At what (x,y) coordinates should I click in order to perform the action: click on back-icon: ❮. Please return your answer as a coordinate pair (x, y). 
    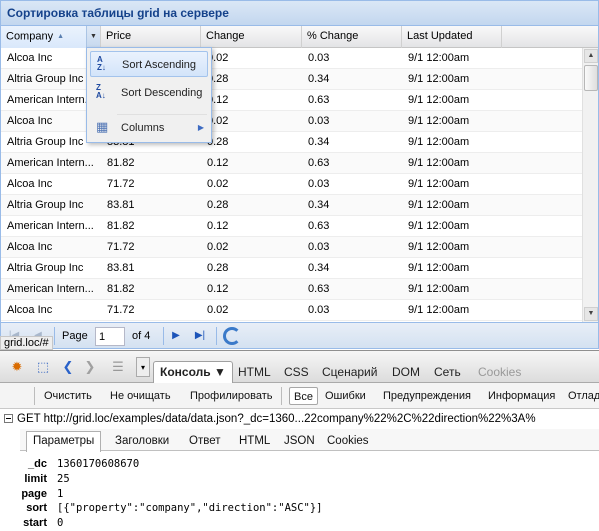
    Looking at the image, I should click on (68, 367).